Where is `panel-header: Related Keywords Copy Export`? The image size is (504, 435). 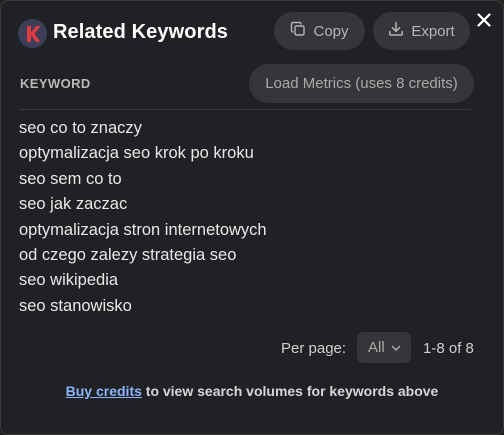
panel-header: Related Keywords Copy Export is located at coordinates (252, 33).